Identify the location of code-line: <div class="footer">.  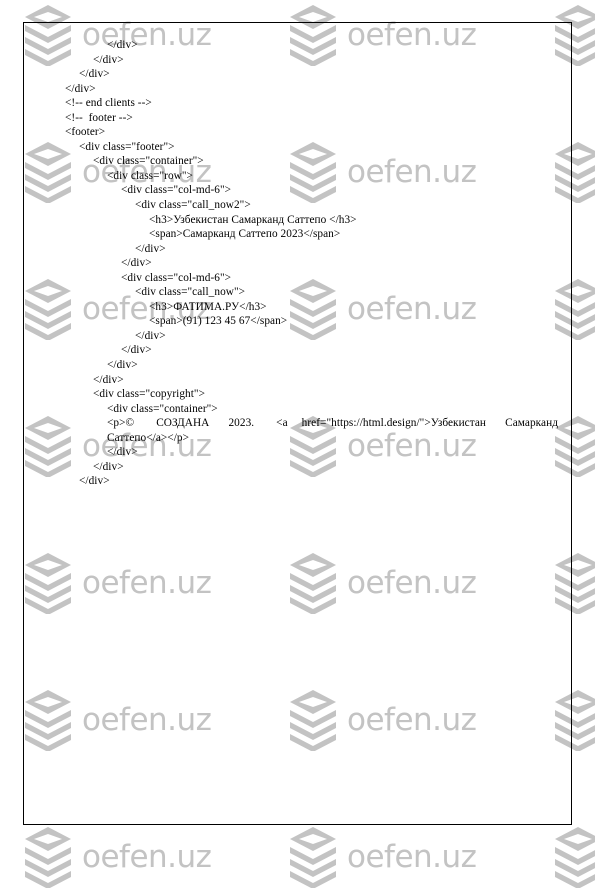
(127, 146).